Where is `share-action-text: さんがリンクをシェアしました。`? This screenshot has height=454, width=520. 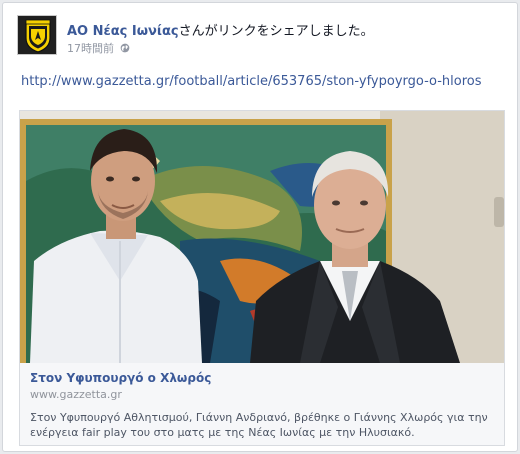
share-action-text: さんがリンクをシェアしました。 is located at coordinates (276, 31).